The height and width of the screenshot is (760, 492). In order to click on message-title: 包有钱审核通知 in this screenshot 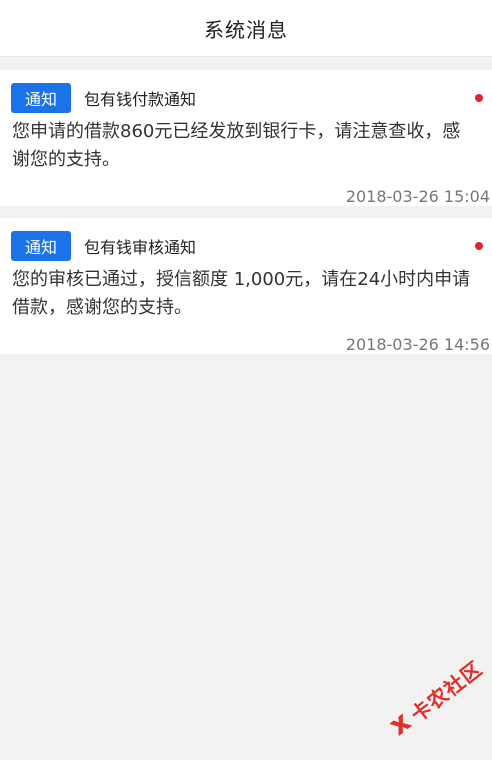, I will do `click(140, 247)`.